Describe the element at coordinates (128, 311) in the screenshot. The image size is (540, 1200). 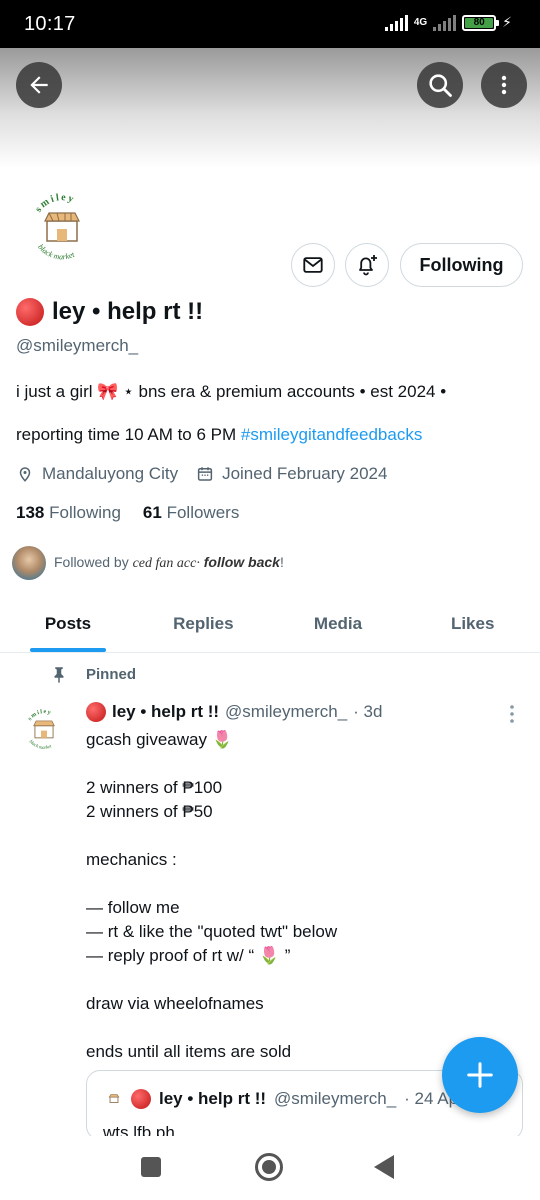
I see `profile-name: ley • help rt !!` at that location.